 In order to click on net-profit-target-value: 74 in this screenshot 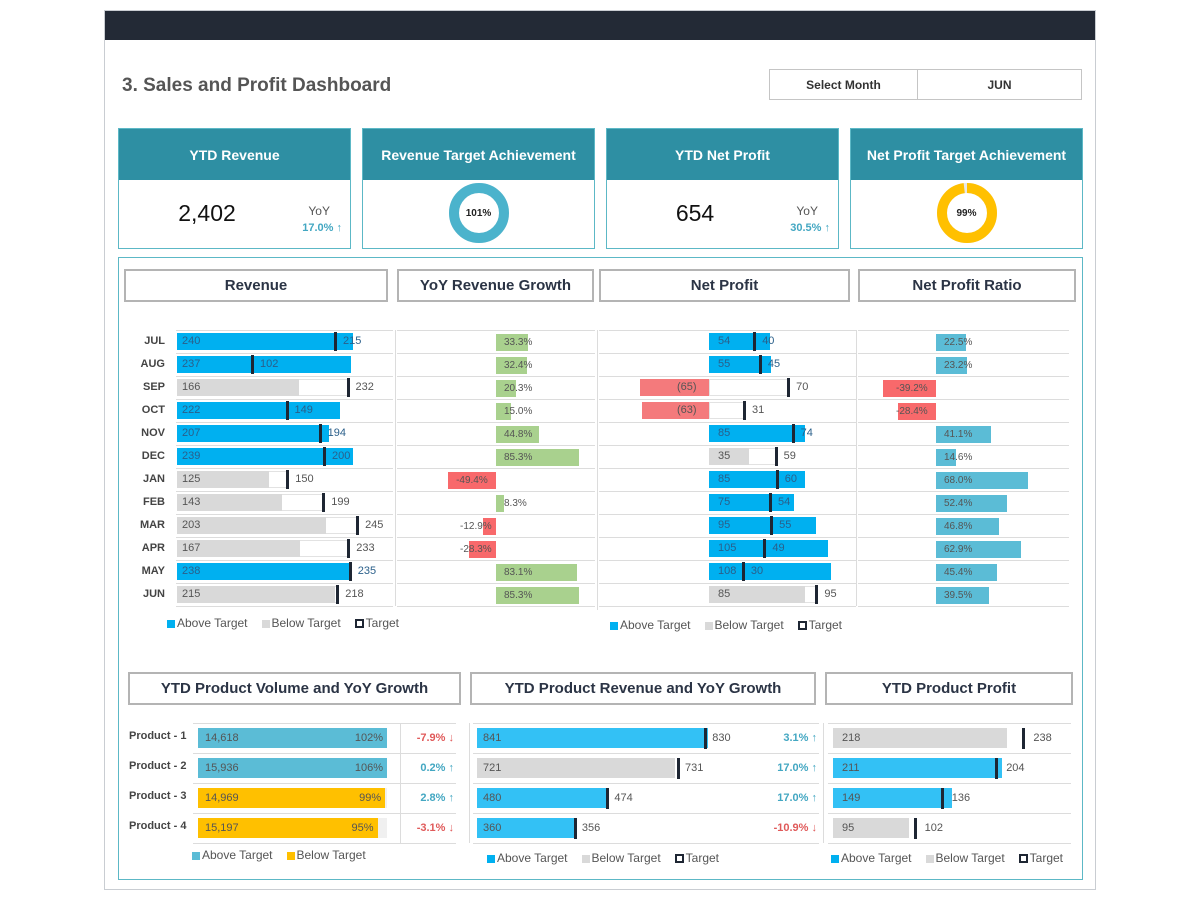, I will do `click(806, 433)`.